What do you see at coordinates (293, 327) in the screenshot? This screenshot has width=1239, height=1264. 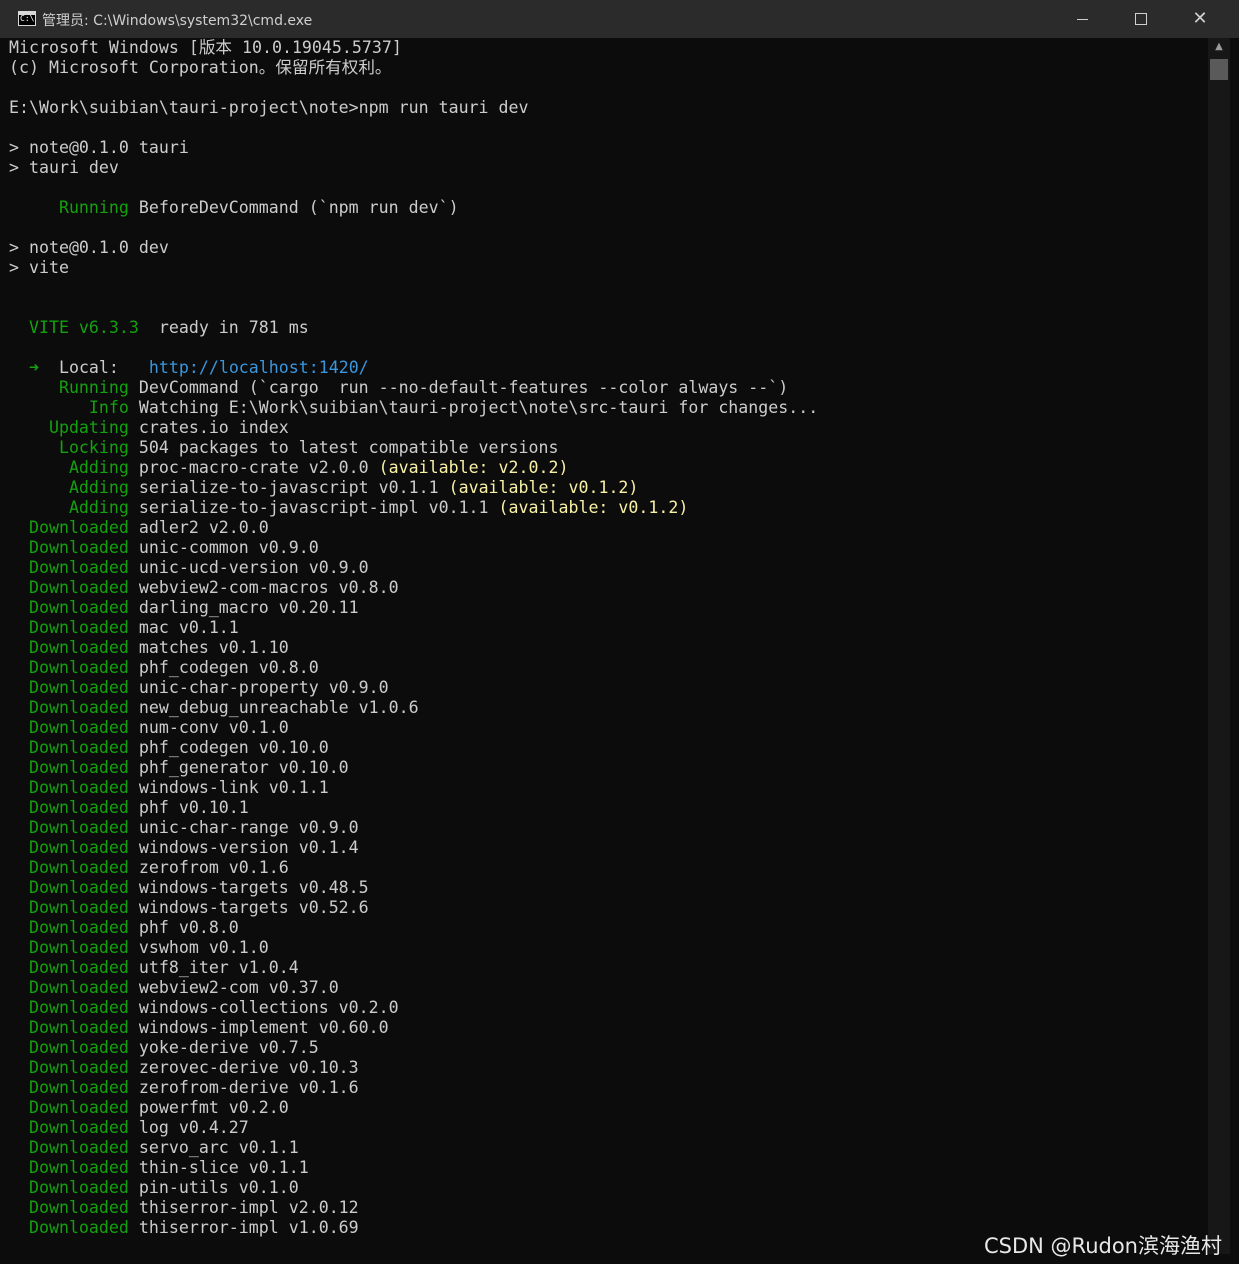 I see `console-text: ms` at bounding box center [293, 327].